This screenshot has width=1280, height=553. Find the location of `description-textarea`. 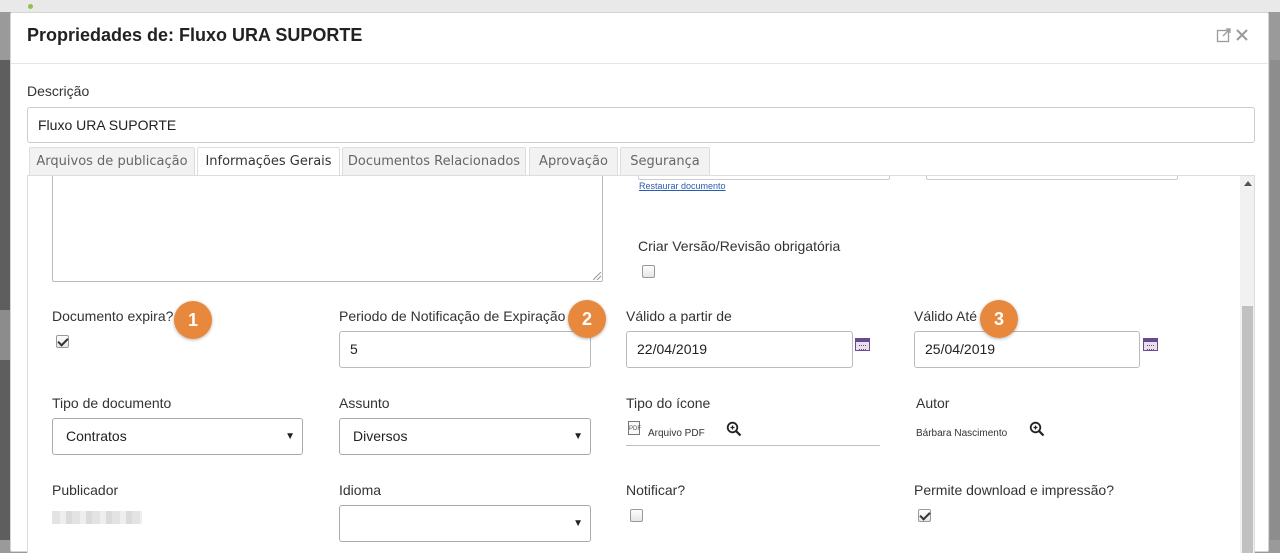

description-textarea is located at coordinates (327, 229).